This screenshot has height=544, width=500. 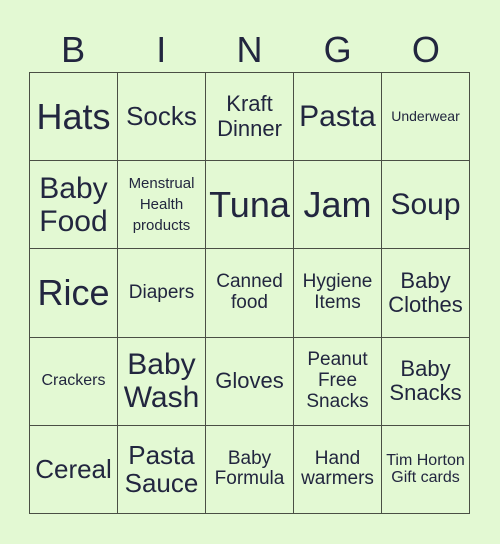 What do you see at coordinates (162, 205) in the screenshot?
I see `bingo-cell: Menstrual Health products` at bounding box center [162, 205].